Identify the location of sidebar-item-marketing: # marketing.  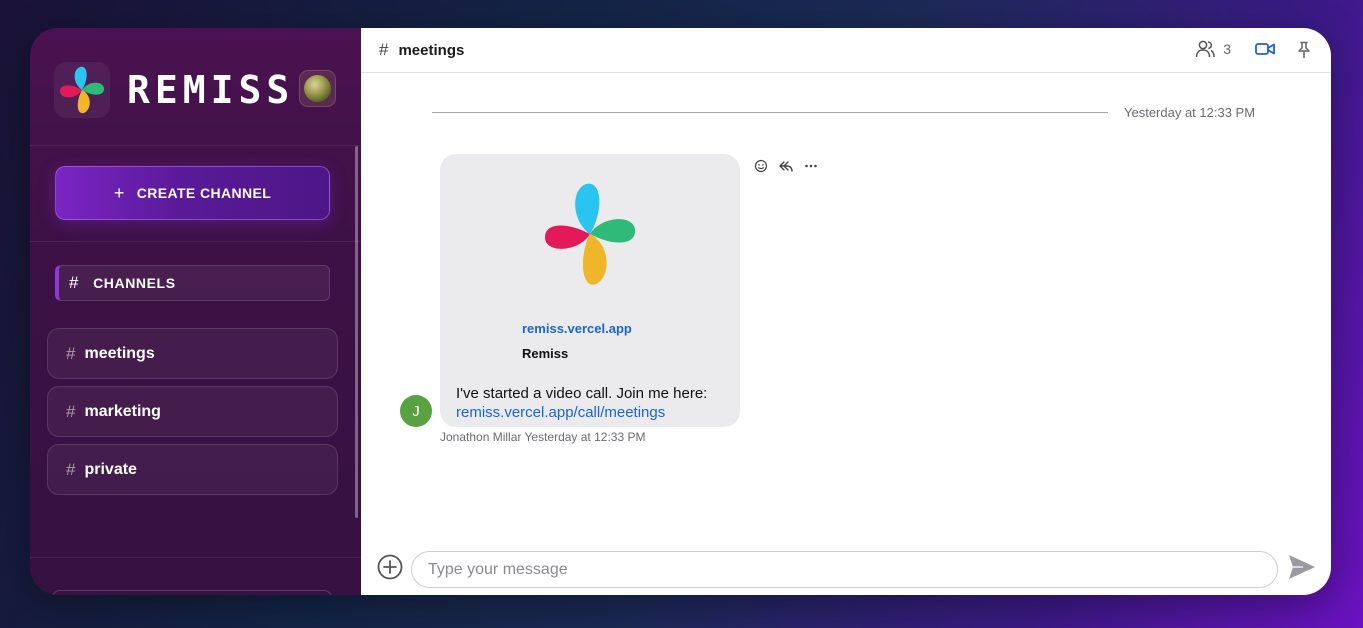
(192, 411).